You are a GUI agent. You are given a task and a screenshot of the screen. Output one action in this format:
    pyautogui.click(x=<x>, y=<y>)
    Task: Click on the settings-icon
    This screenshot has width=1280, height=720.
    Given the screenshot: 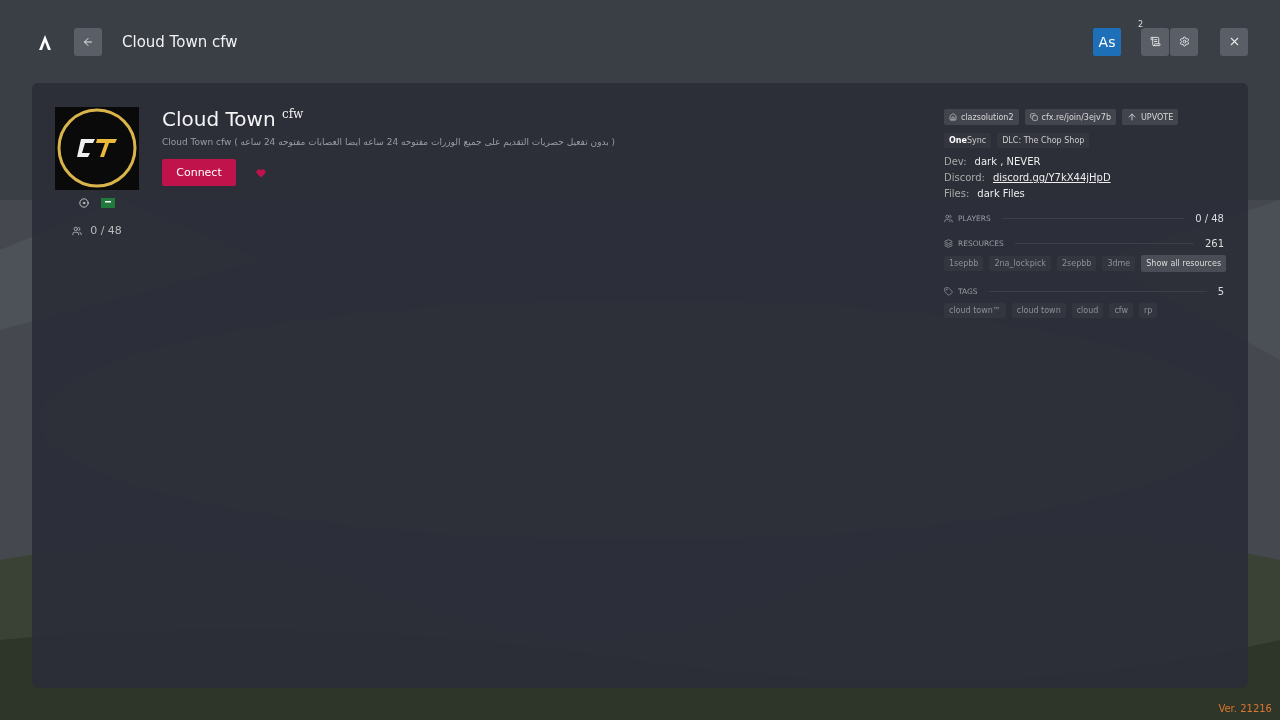 What is the action you would take?
    pyautogui.click(x=1184, y=41)
    